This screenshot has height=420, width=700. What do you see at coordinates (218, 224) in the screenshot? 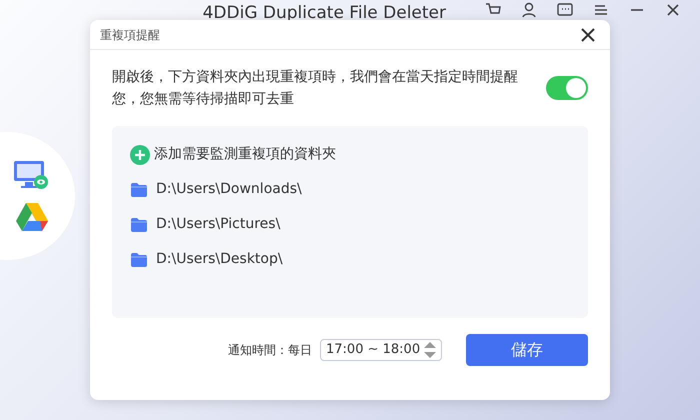
I see `folder-path: D:\Users\Pictures\` at bounding box center [218, 224].